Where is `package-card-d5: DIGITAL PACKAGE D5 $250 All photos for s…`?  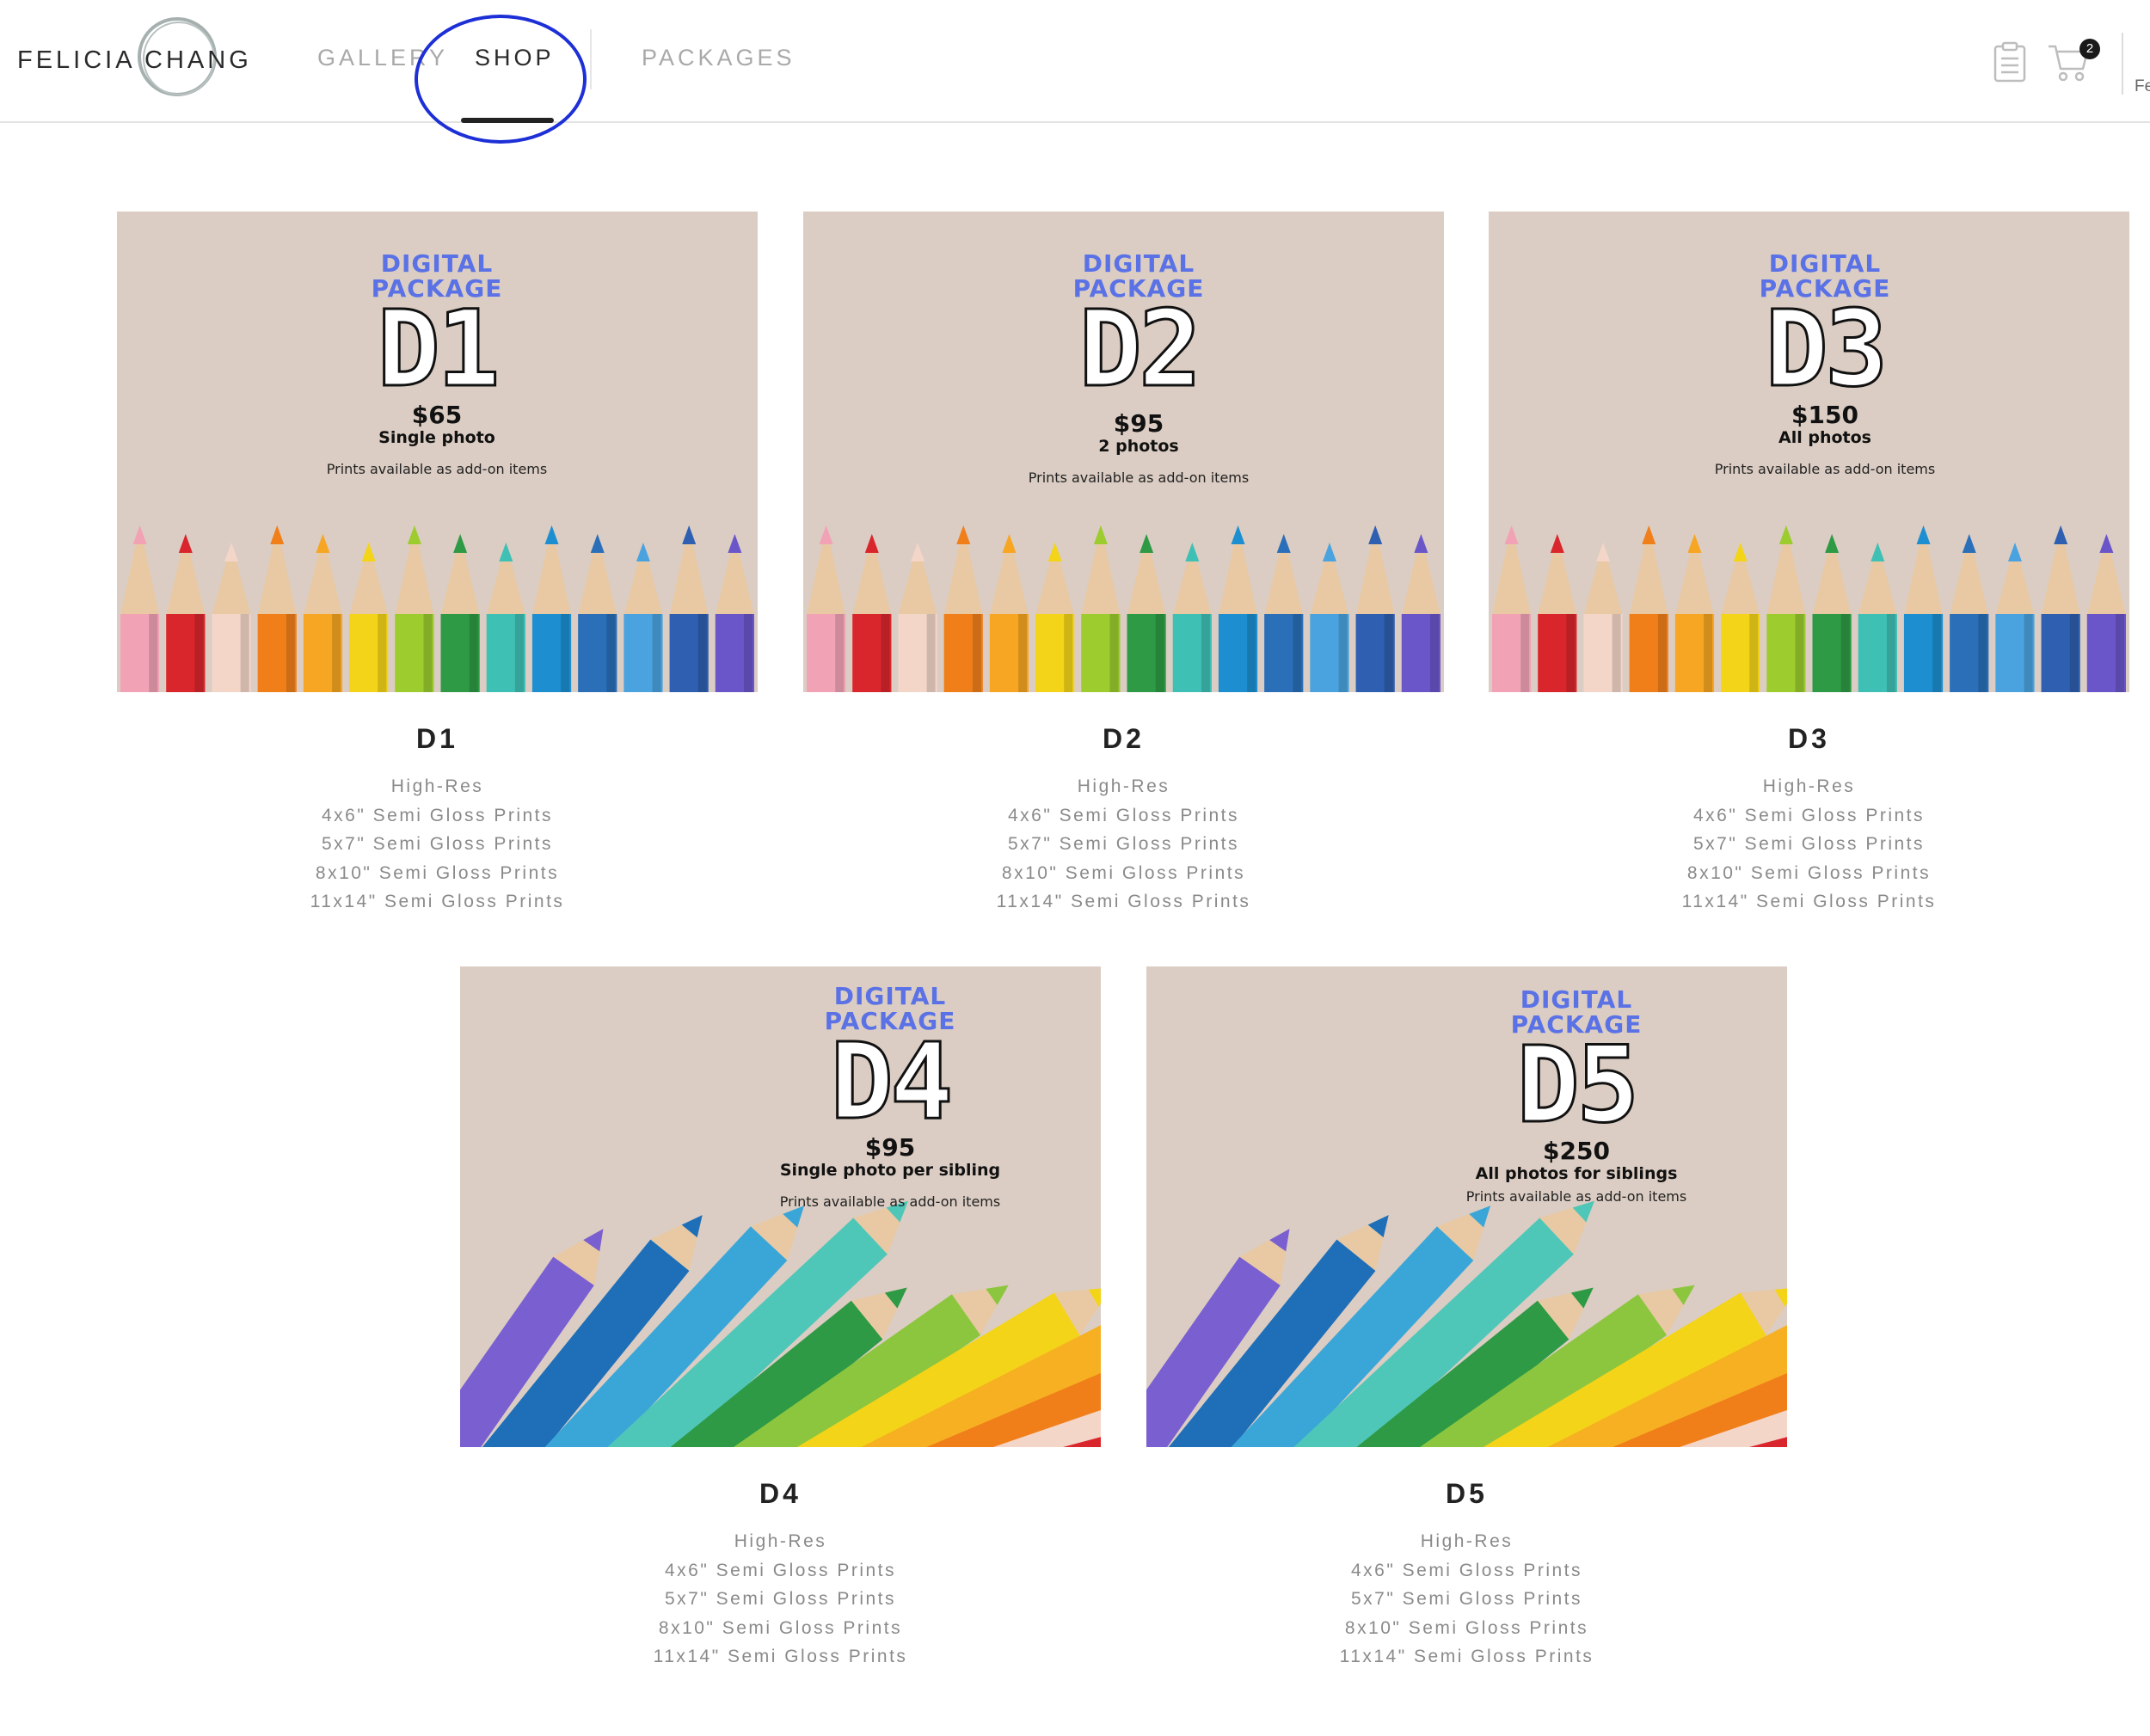 package-card-d5: DIGITAL PACKAGE D5 $250 All photos for s… is located at coordinates (1467, 1319).